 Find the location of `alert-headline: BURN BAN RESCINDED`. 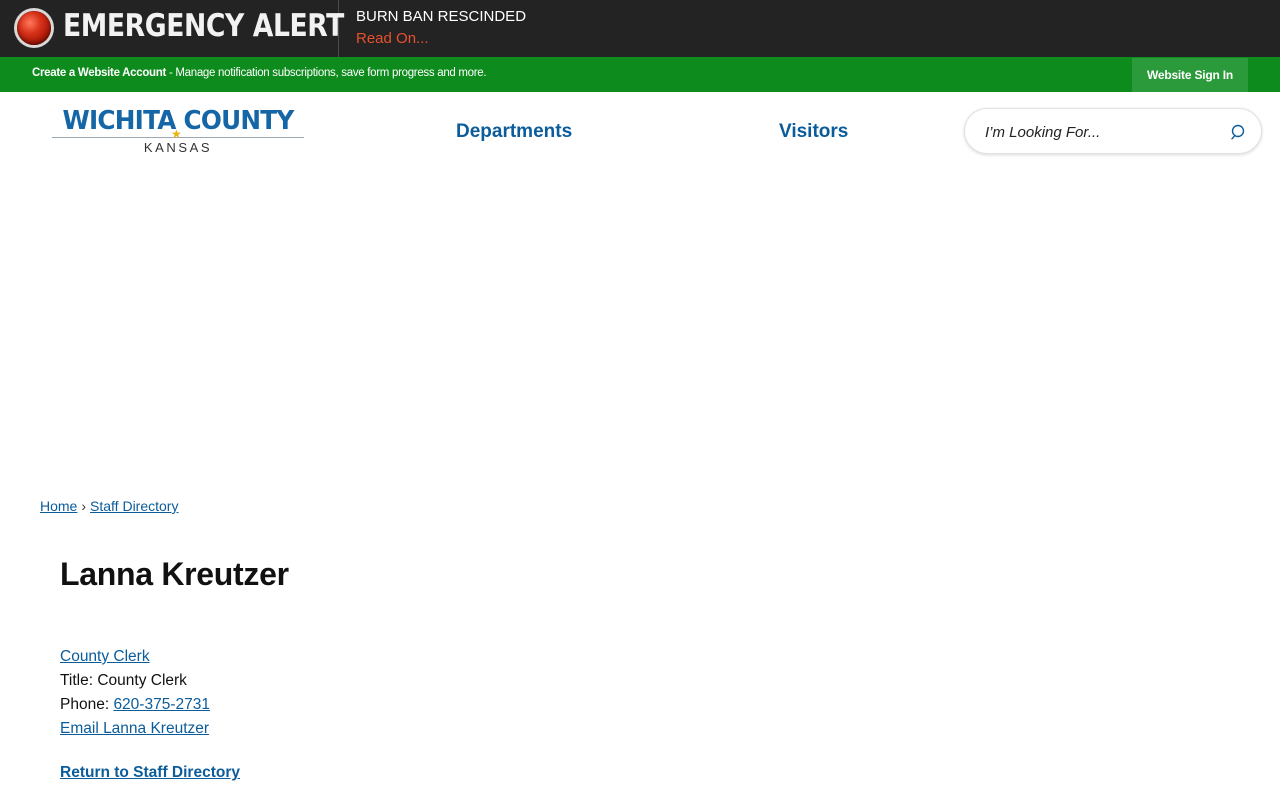

alert-headline: BURN BAN RESCINDED is located at coordinates (441, 16).